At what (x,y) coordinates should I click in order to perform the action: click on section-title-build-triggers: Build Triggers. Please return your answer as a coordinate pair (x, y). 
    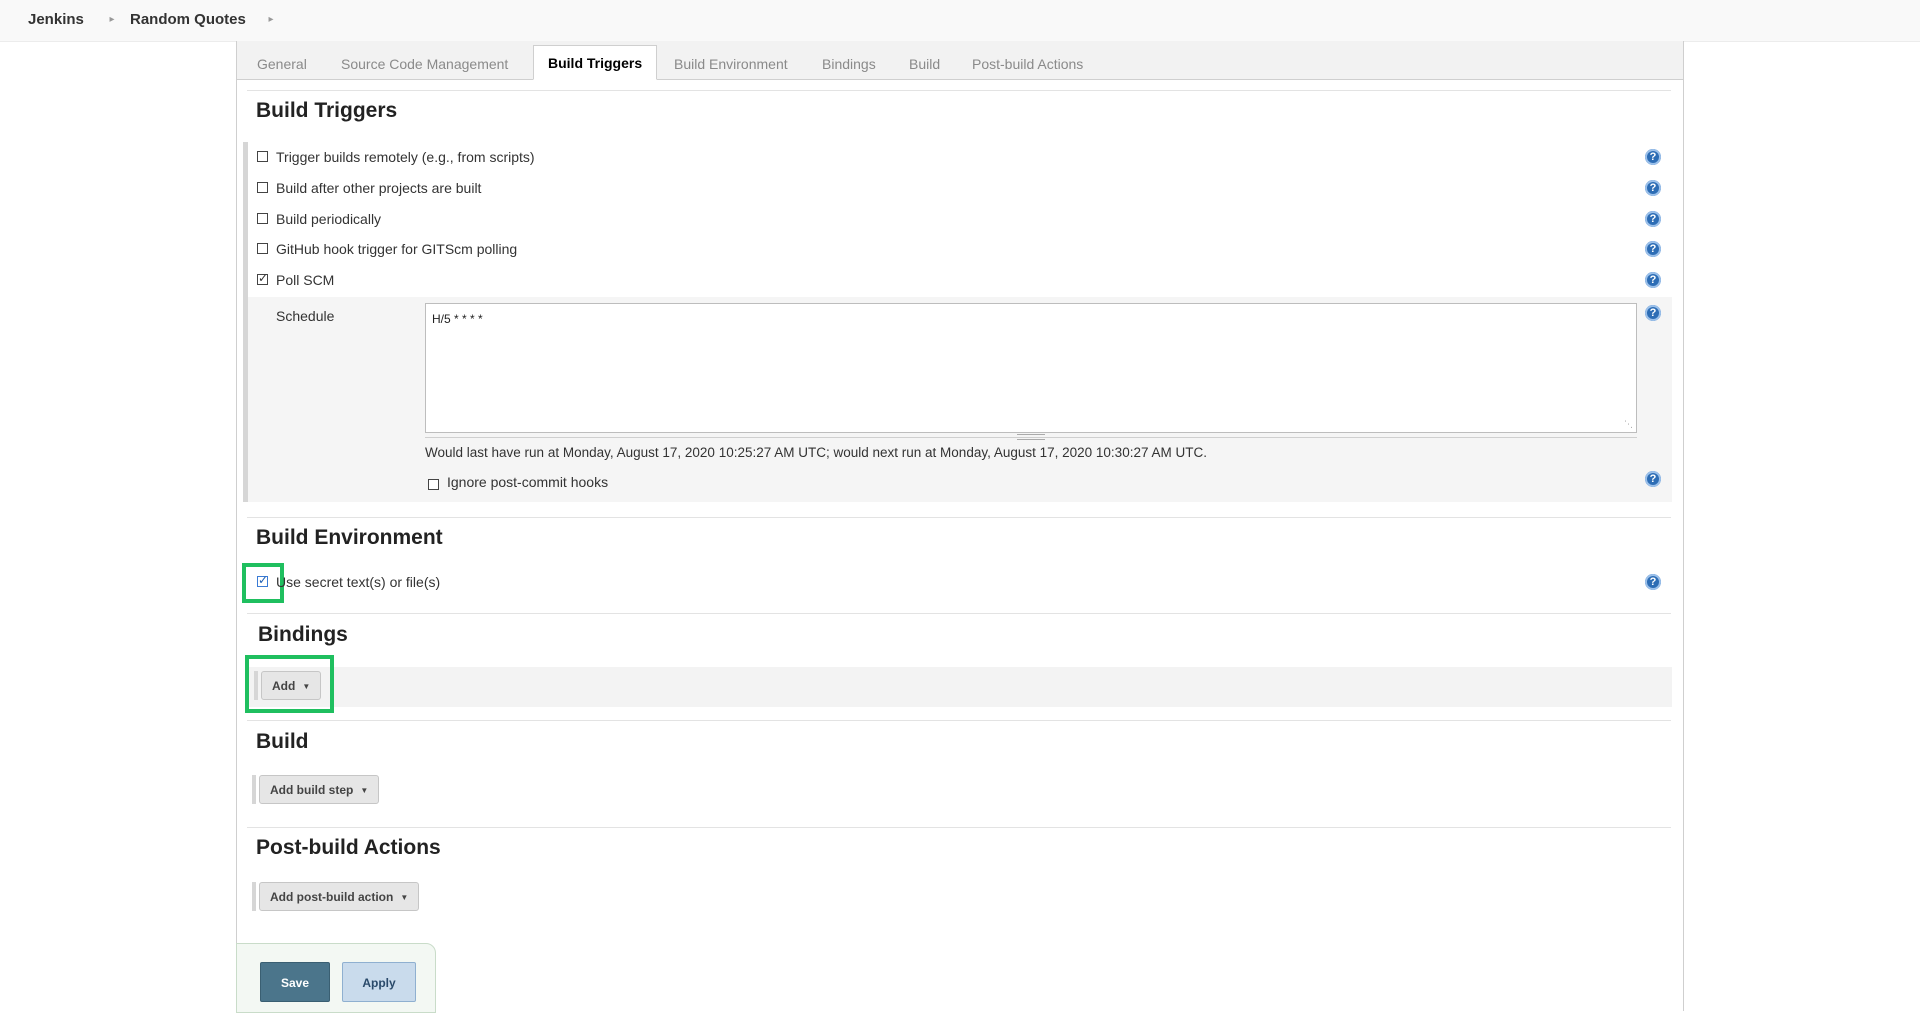
    Looking at the image, I should click on (327, 110).